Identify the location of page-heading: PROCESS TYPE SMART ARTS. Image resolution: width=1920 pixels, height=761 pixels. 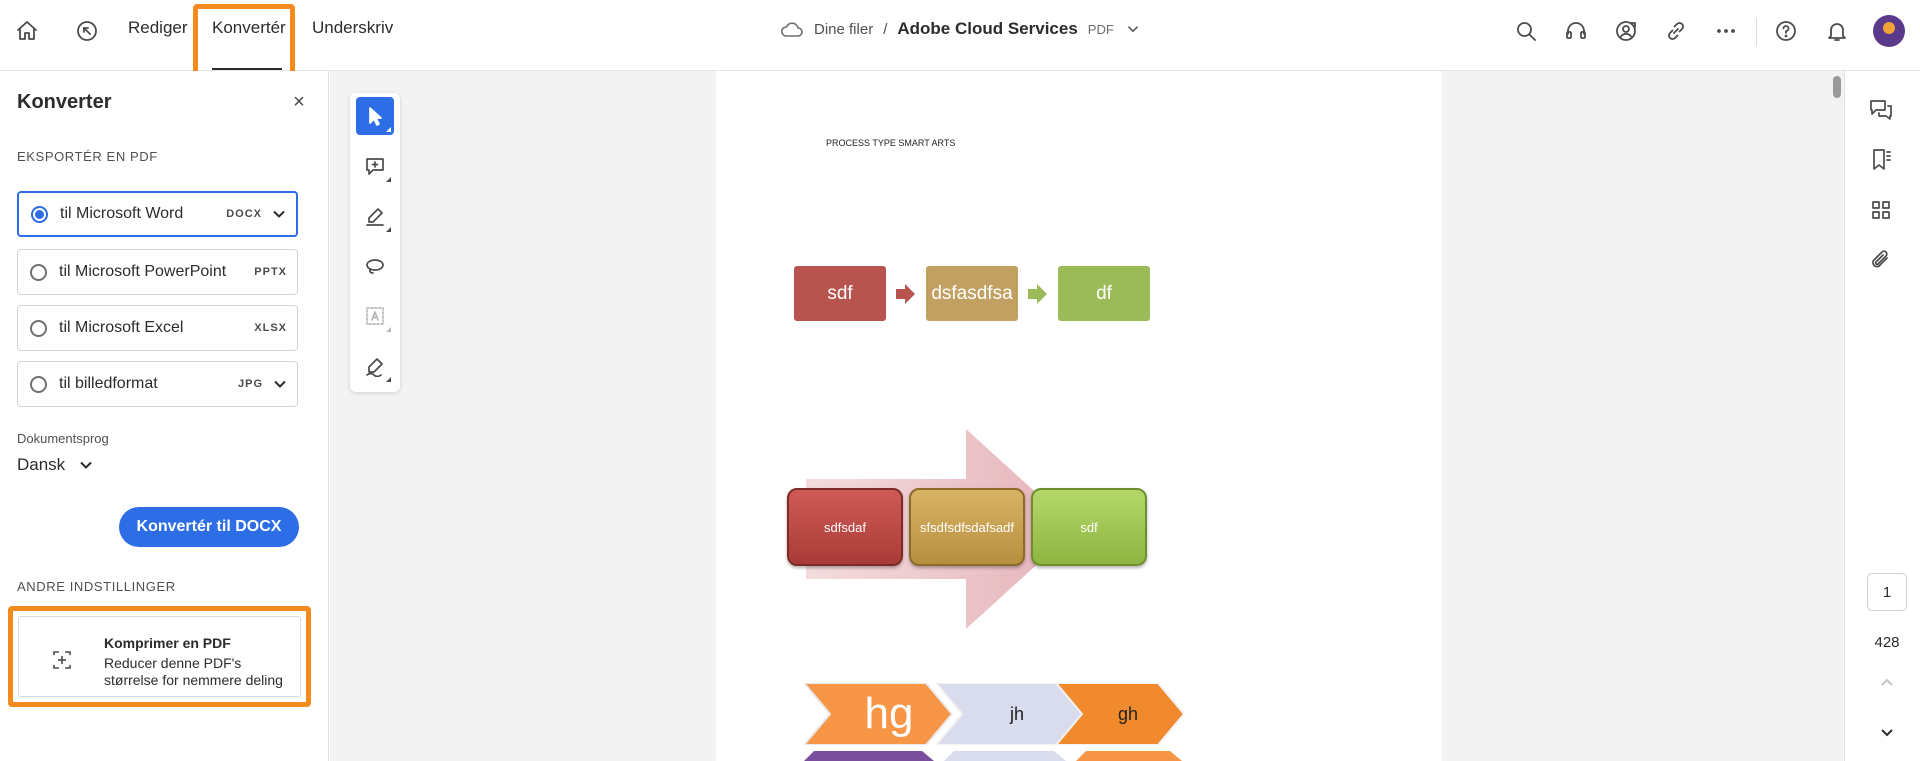
(891, 143).